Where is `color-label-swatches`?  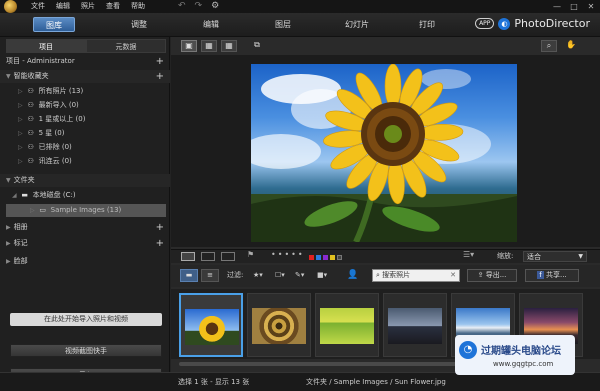
color-label-swatches is located at coordinates (326, 257).